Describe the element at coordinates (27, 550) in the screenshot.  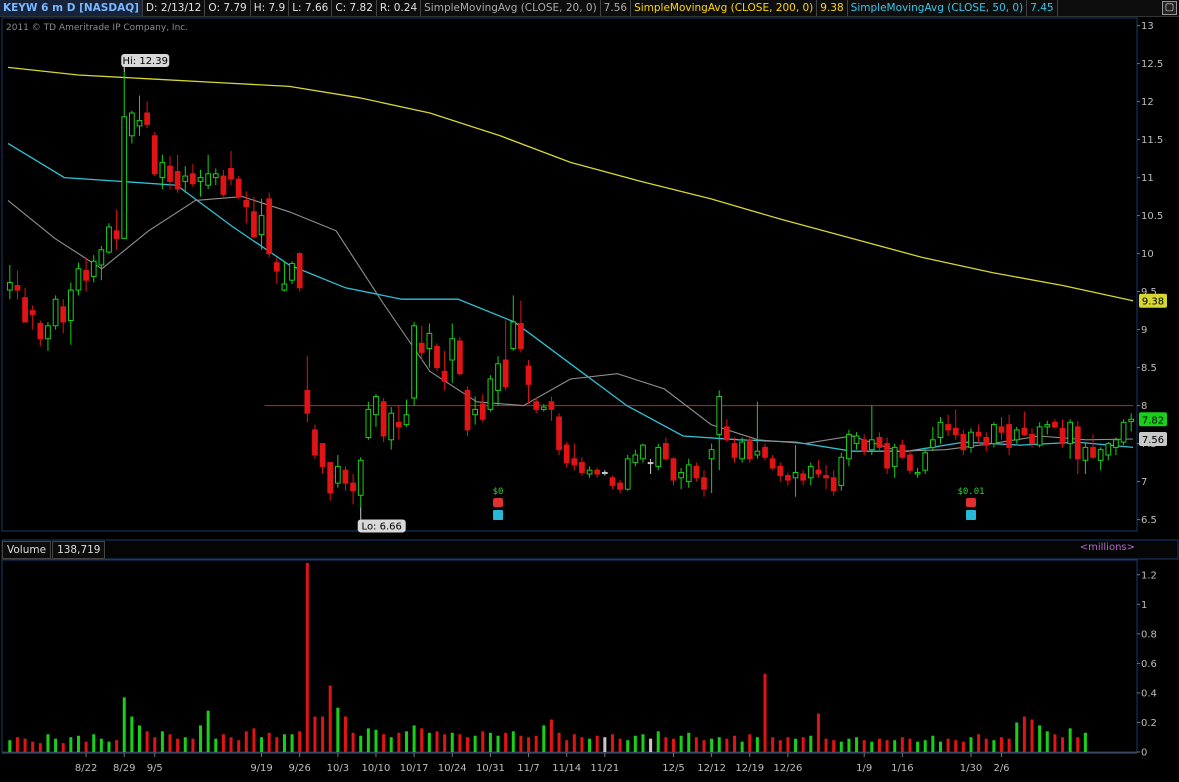
I see `volume-label: Volume` at that location.